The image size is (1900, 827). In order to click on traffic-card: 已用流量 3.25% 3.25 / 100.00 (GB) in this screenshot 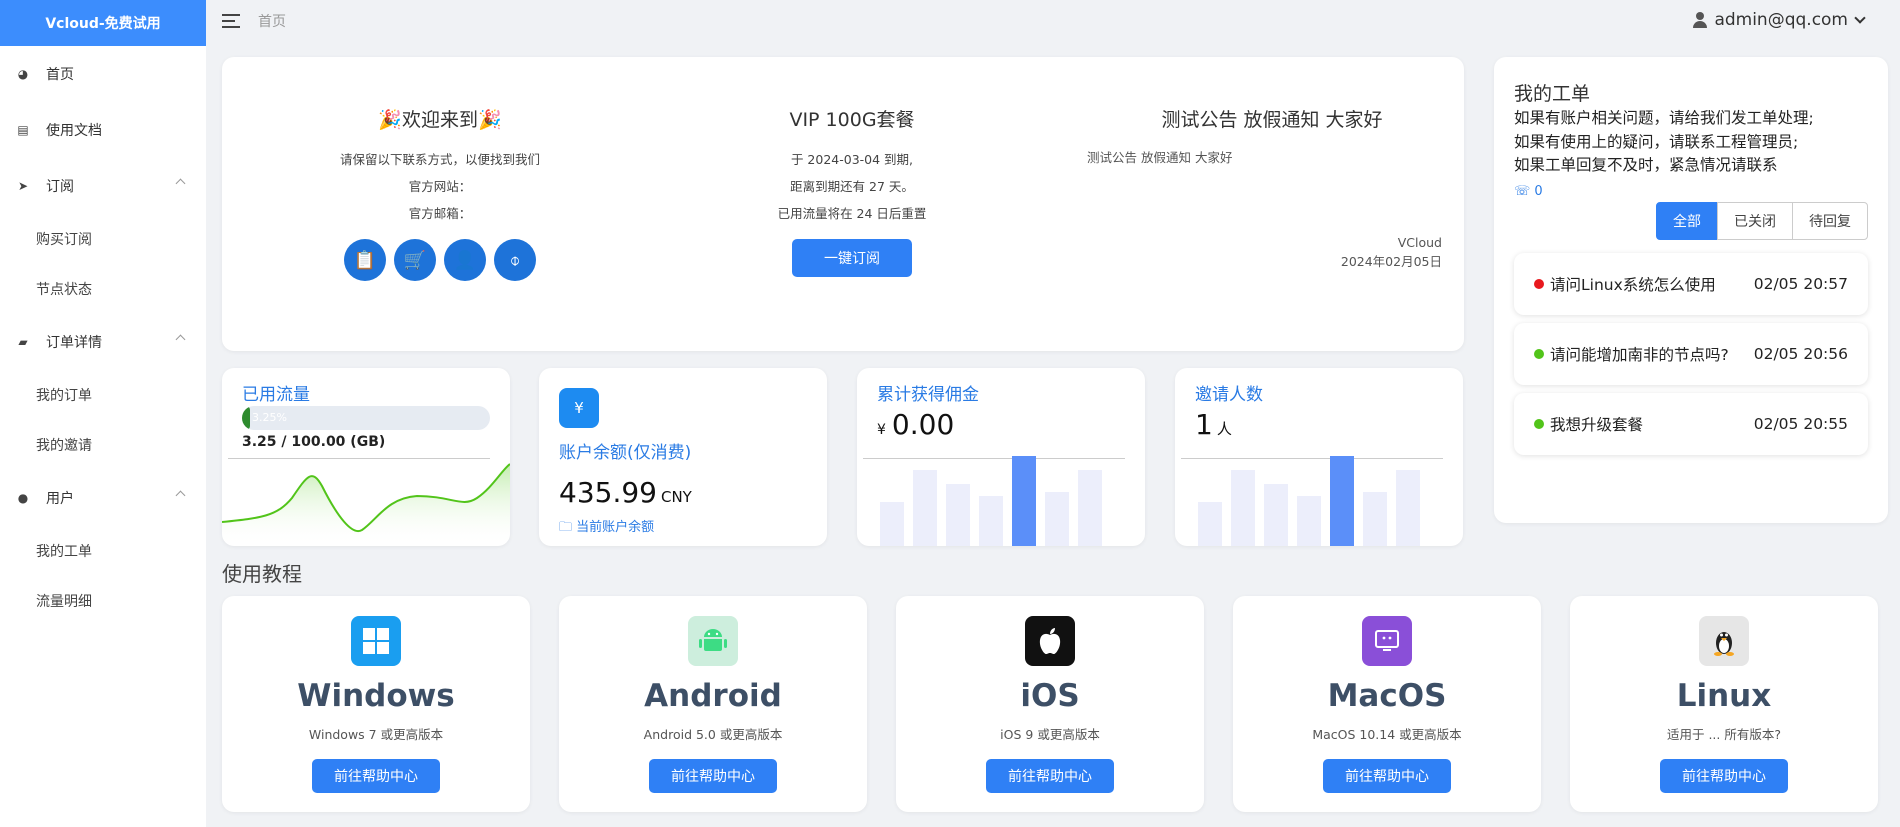, I will do `click(366, 457)`.